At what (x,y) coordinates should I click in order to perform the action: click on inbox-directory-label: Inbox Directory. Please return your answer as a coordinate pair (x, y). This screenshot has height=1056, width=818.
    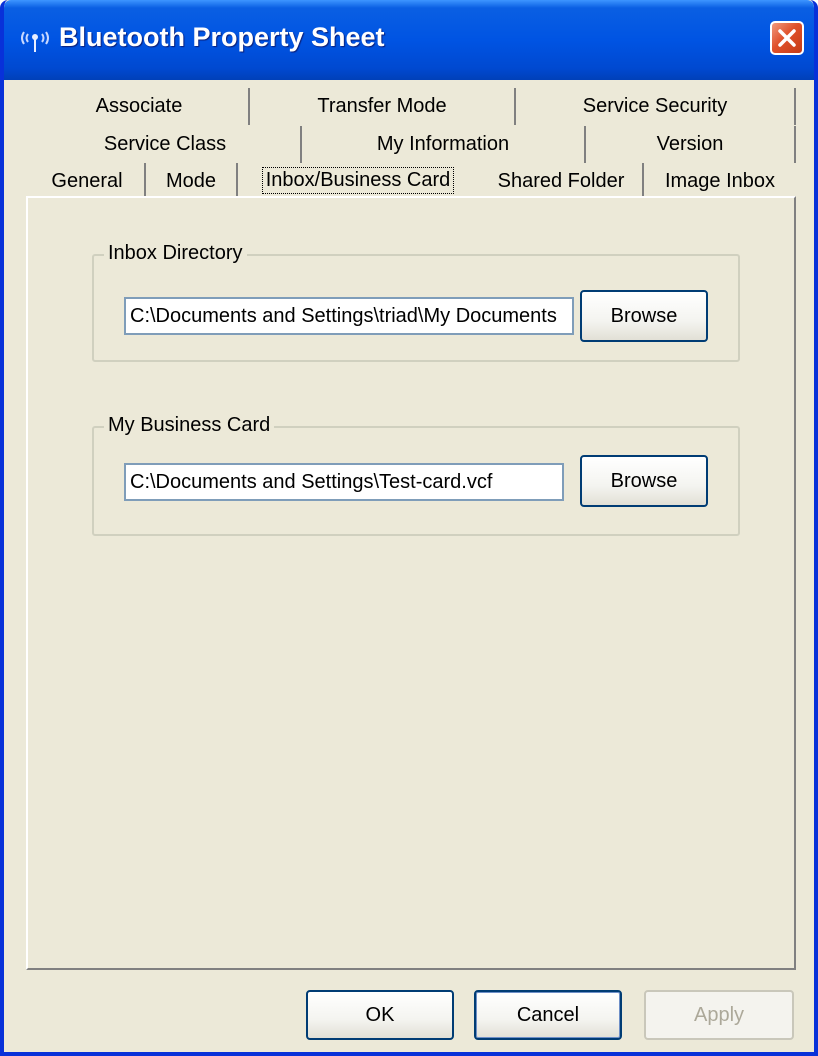
    Looking at the image, I should click on (175, 253).